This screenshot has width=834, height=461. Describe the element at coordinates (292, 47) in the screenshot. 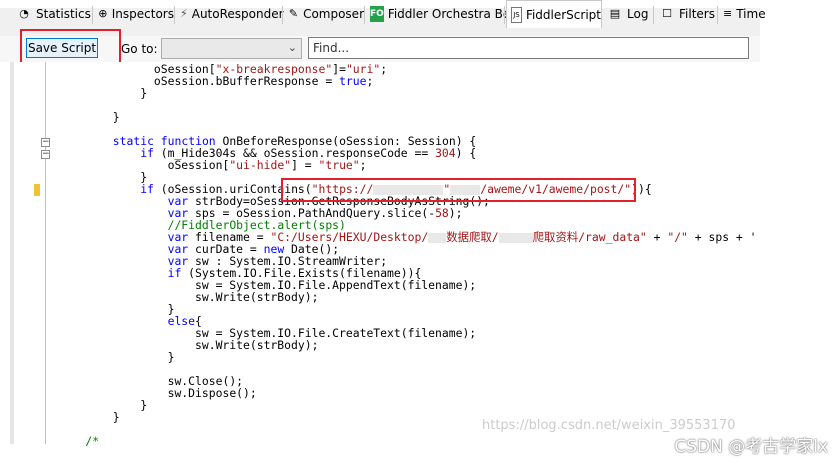

I see `chevron-down-icon: ⌄` at that location.